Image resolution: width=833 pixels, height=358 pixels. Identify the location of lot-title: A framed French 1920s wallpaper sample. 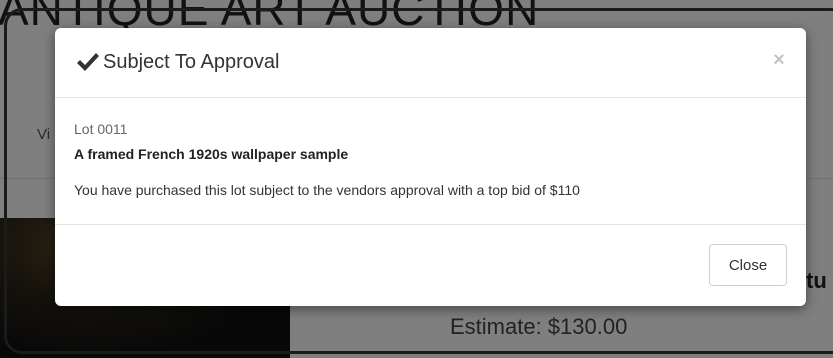
(211, 154).